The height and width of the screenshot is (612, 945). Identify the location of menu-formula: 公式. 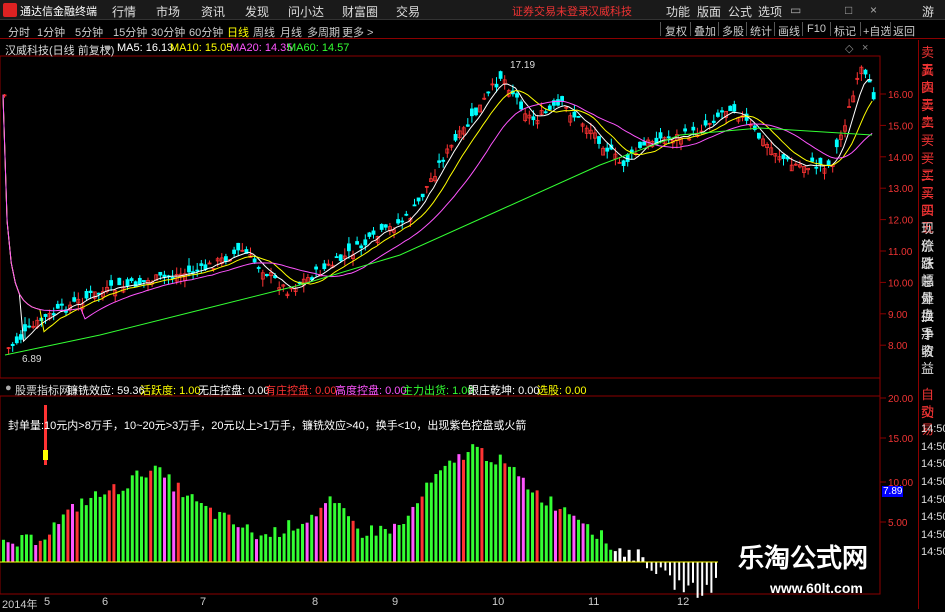
(740, 11).